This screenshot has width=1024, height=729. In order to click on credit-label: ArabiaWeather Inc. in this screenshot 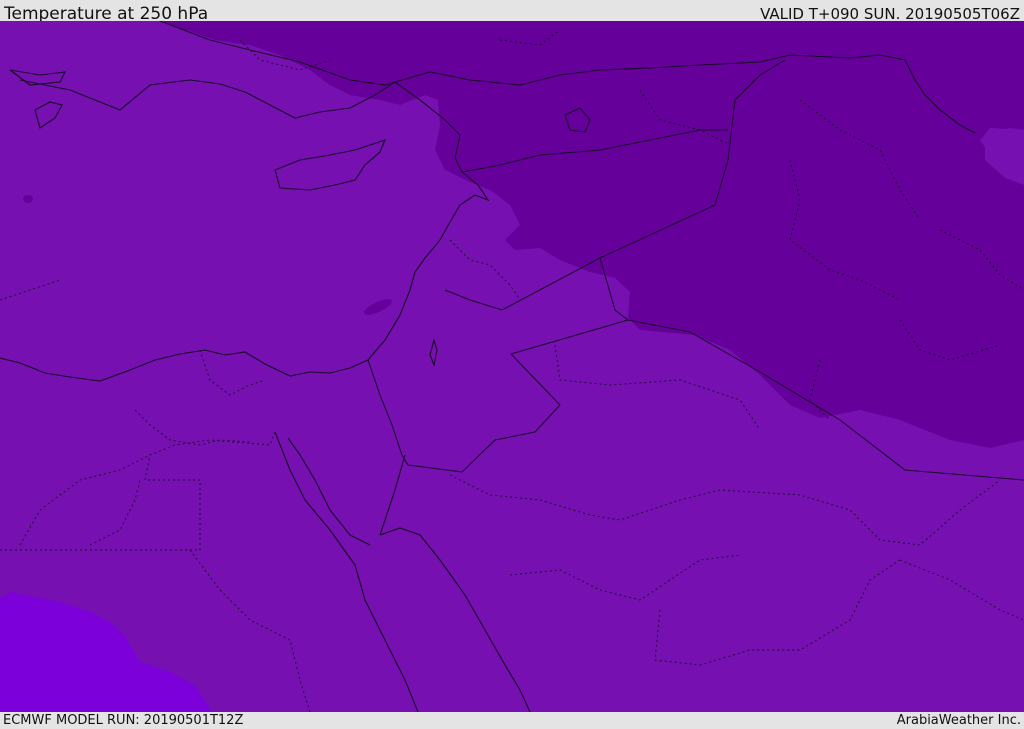, I will do `click(958, 720)`.